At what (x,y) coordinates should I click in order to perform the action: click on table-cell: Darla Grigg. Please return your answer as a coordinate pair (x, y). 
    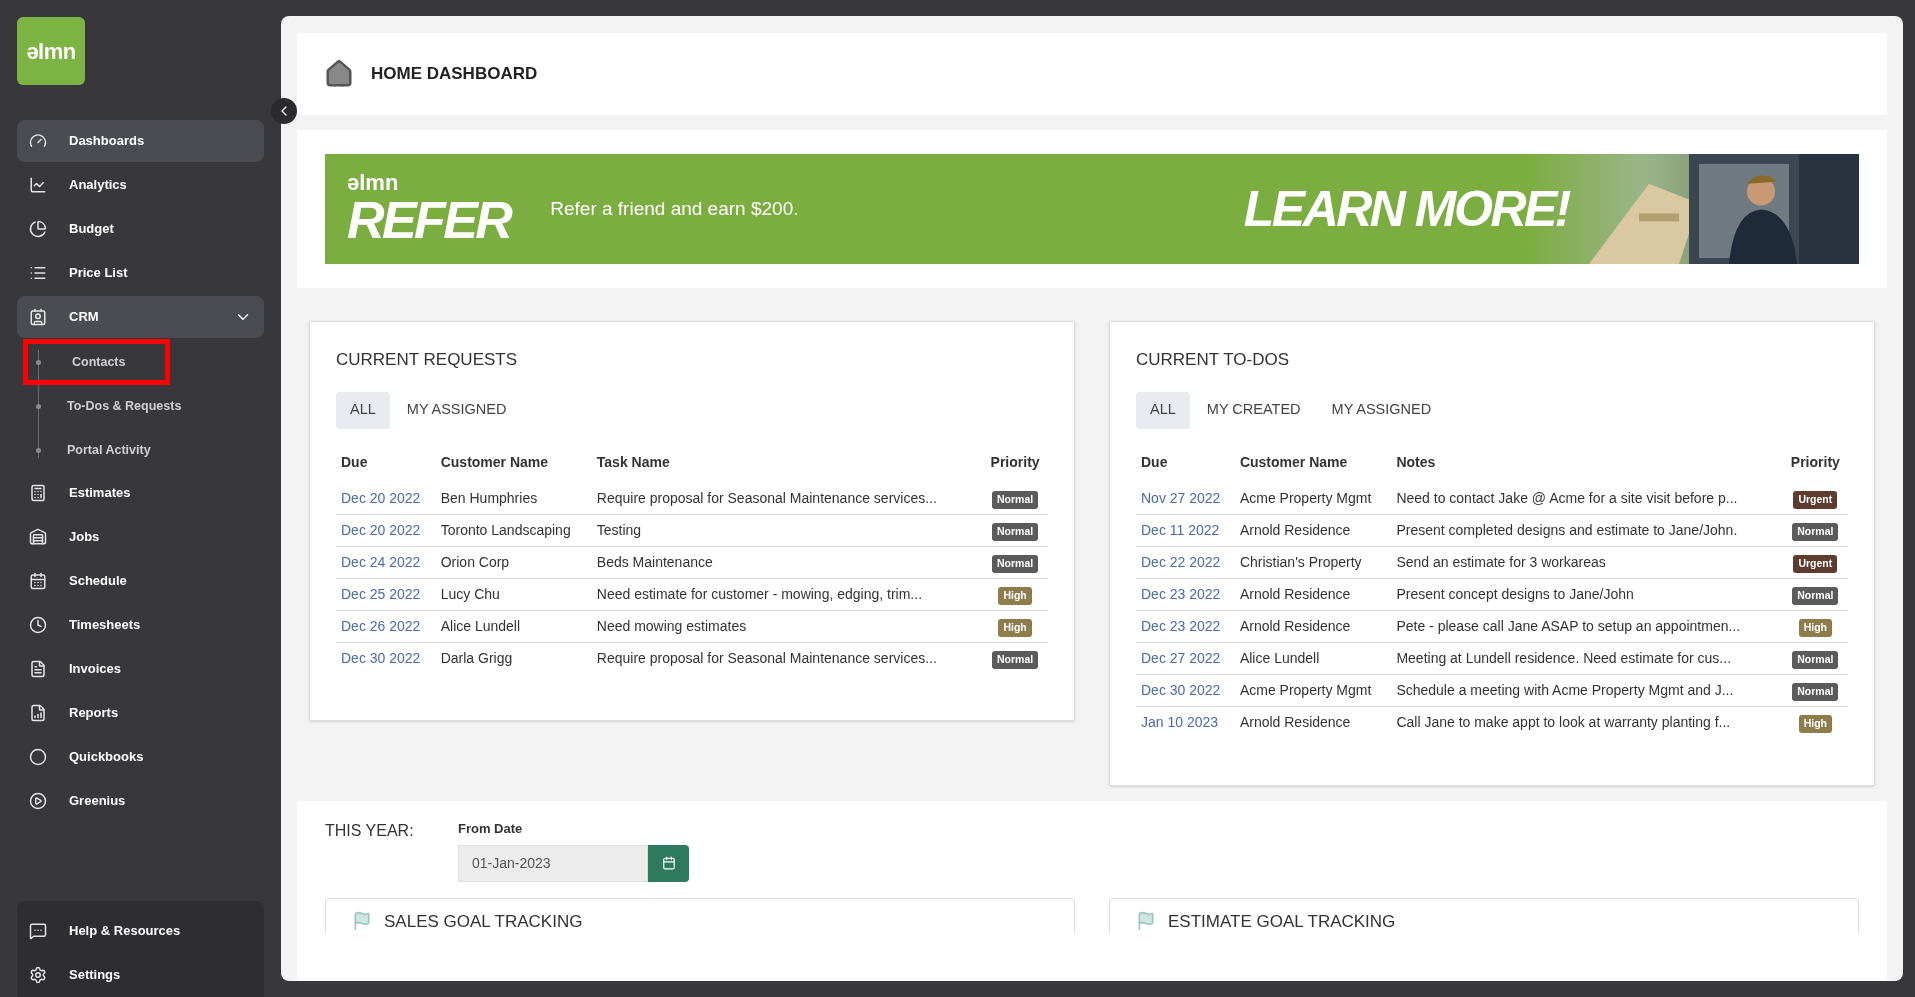
    Looking at the image, I should click on (513, 658).